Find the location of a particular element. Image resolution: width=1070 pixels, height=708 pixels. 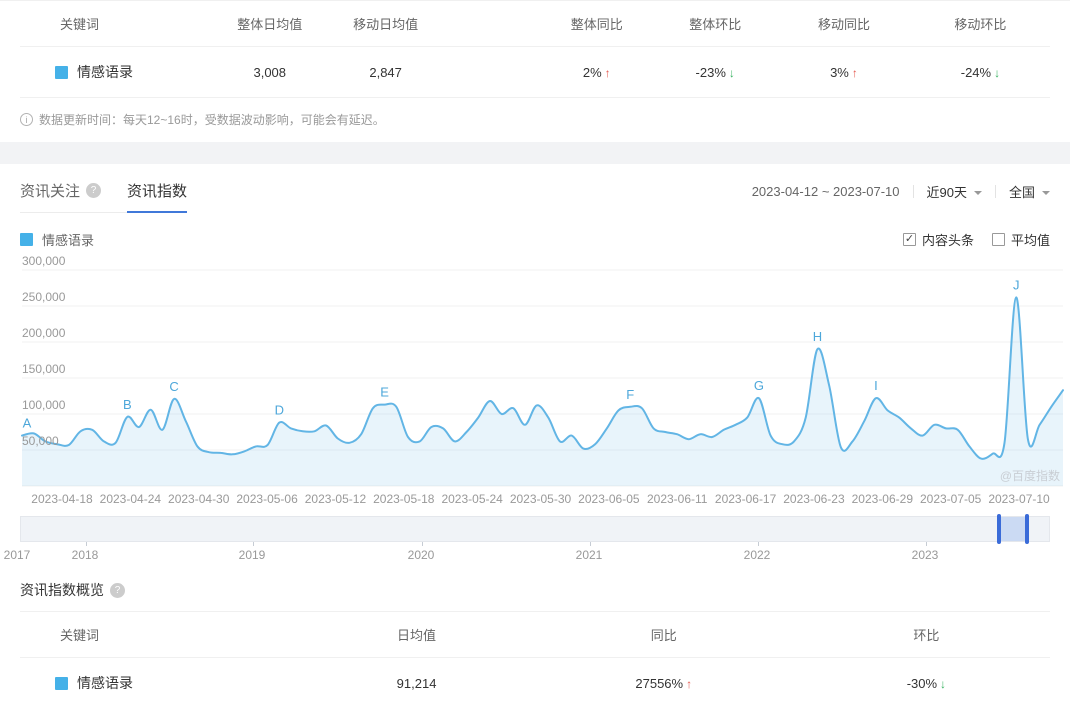

x-tick-label: 2023-06-05 is located at coordinates (609, 499).